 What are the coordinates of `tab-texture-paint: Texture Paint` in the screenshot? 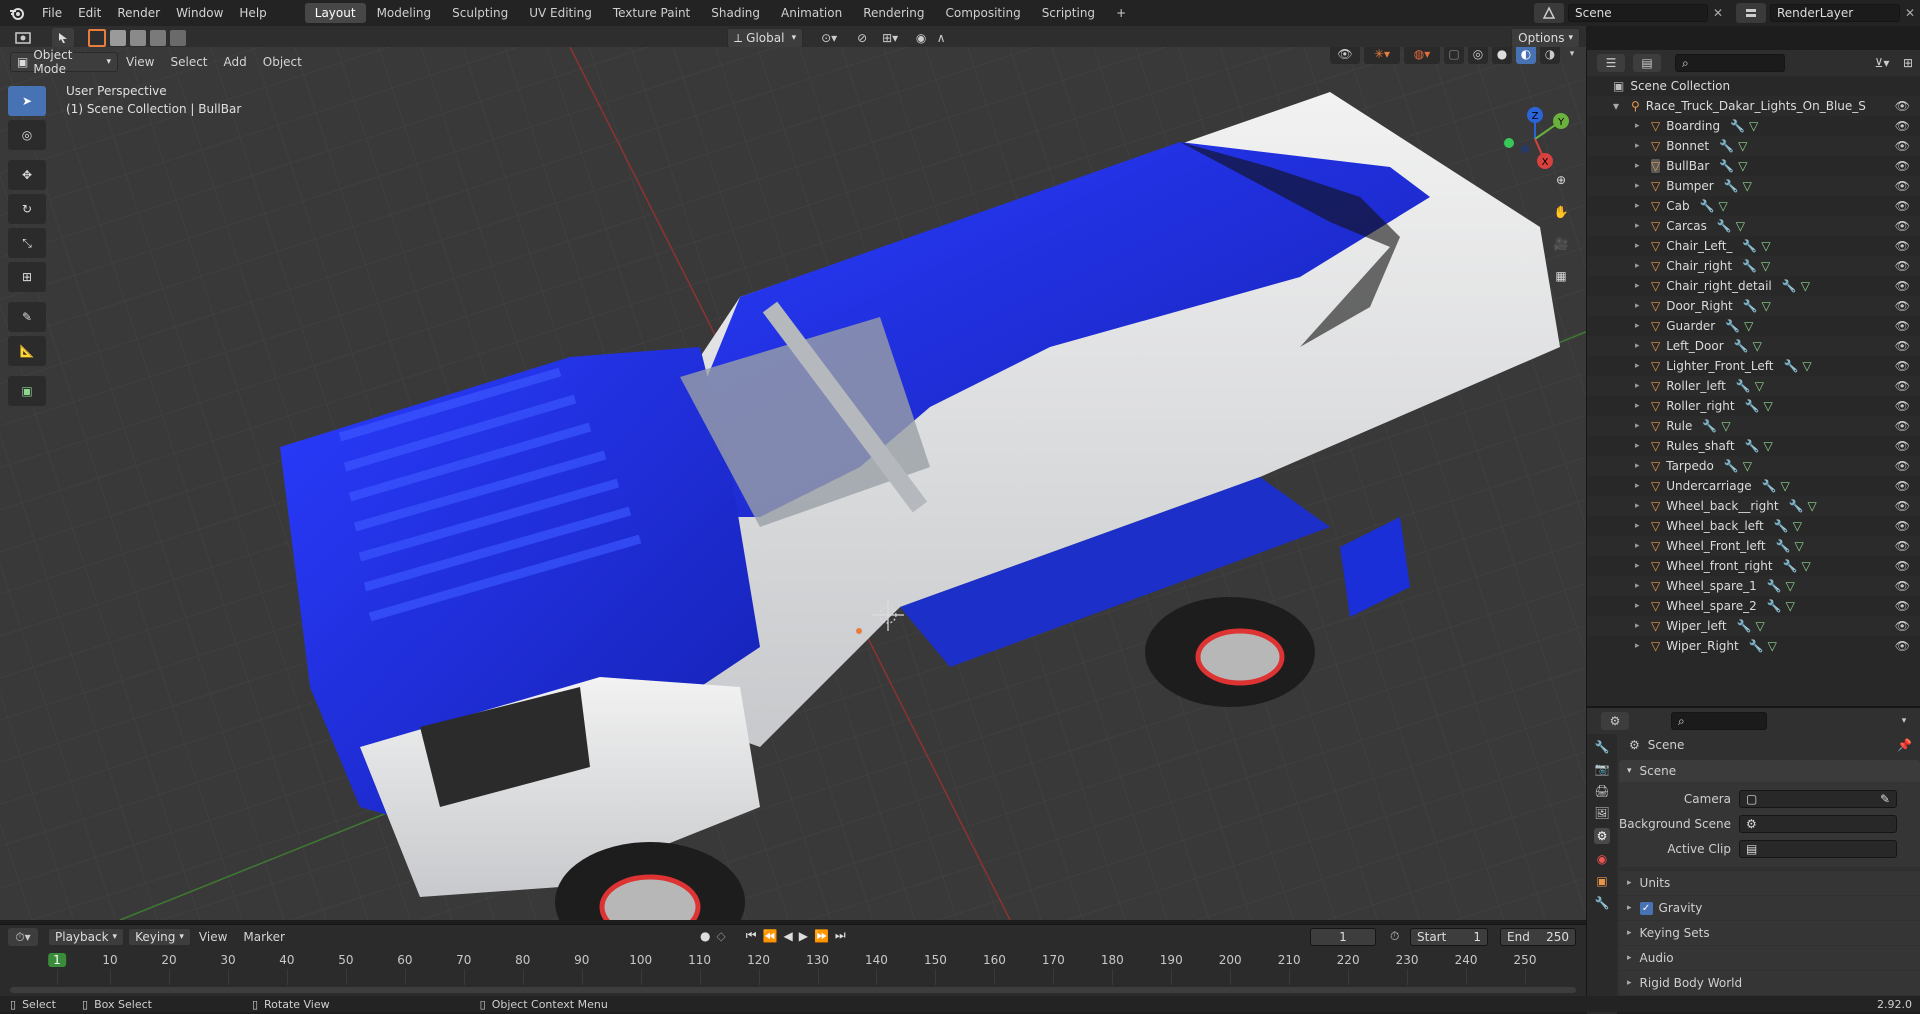 It's located at (651, 13).